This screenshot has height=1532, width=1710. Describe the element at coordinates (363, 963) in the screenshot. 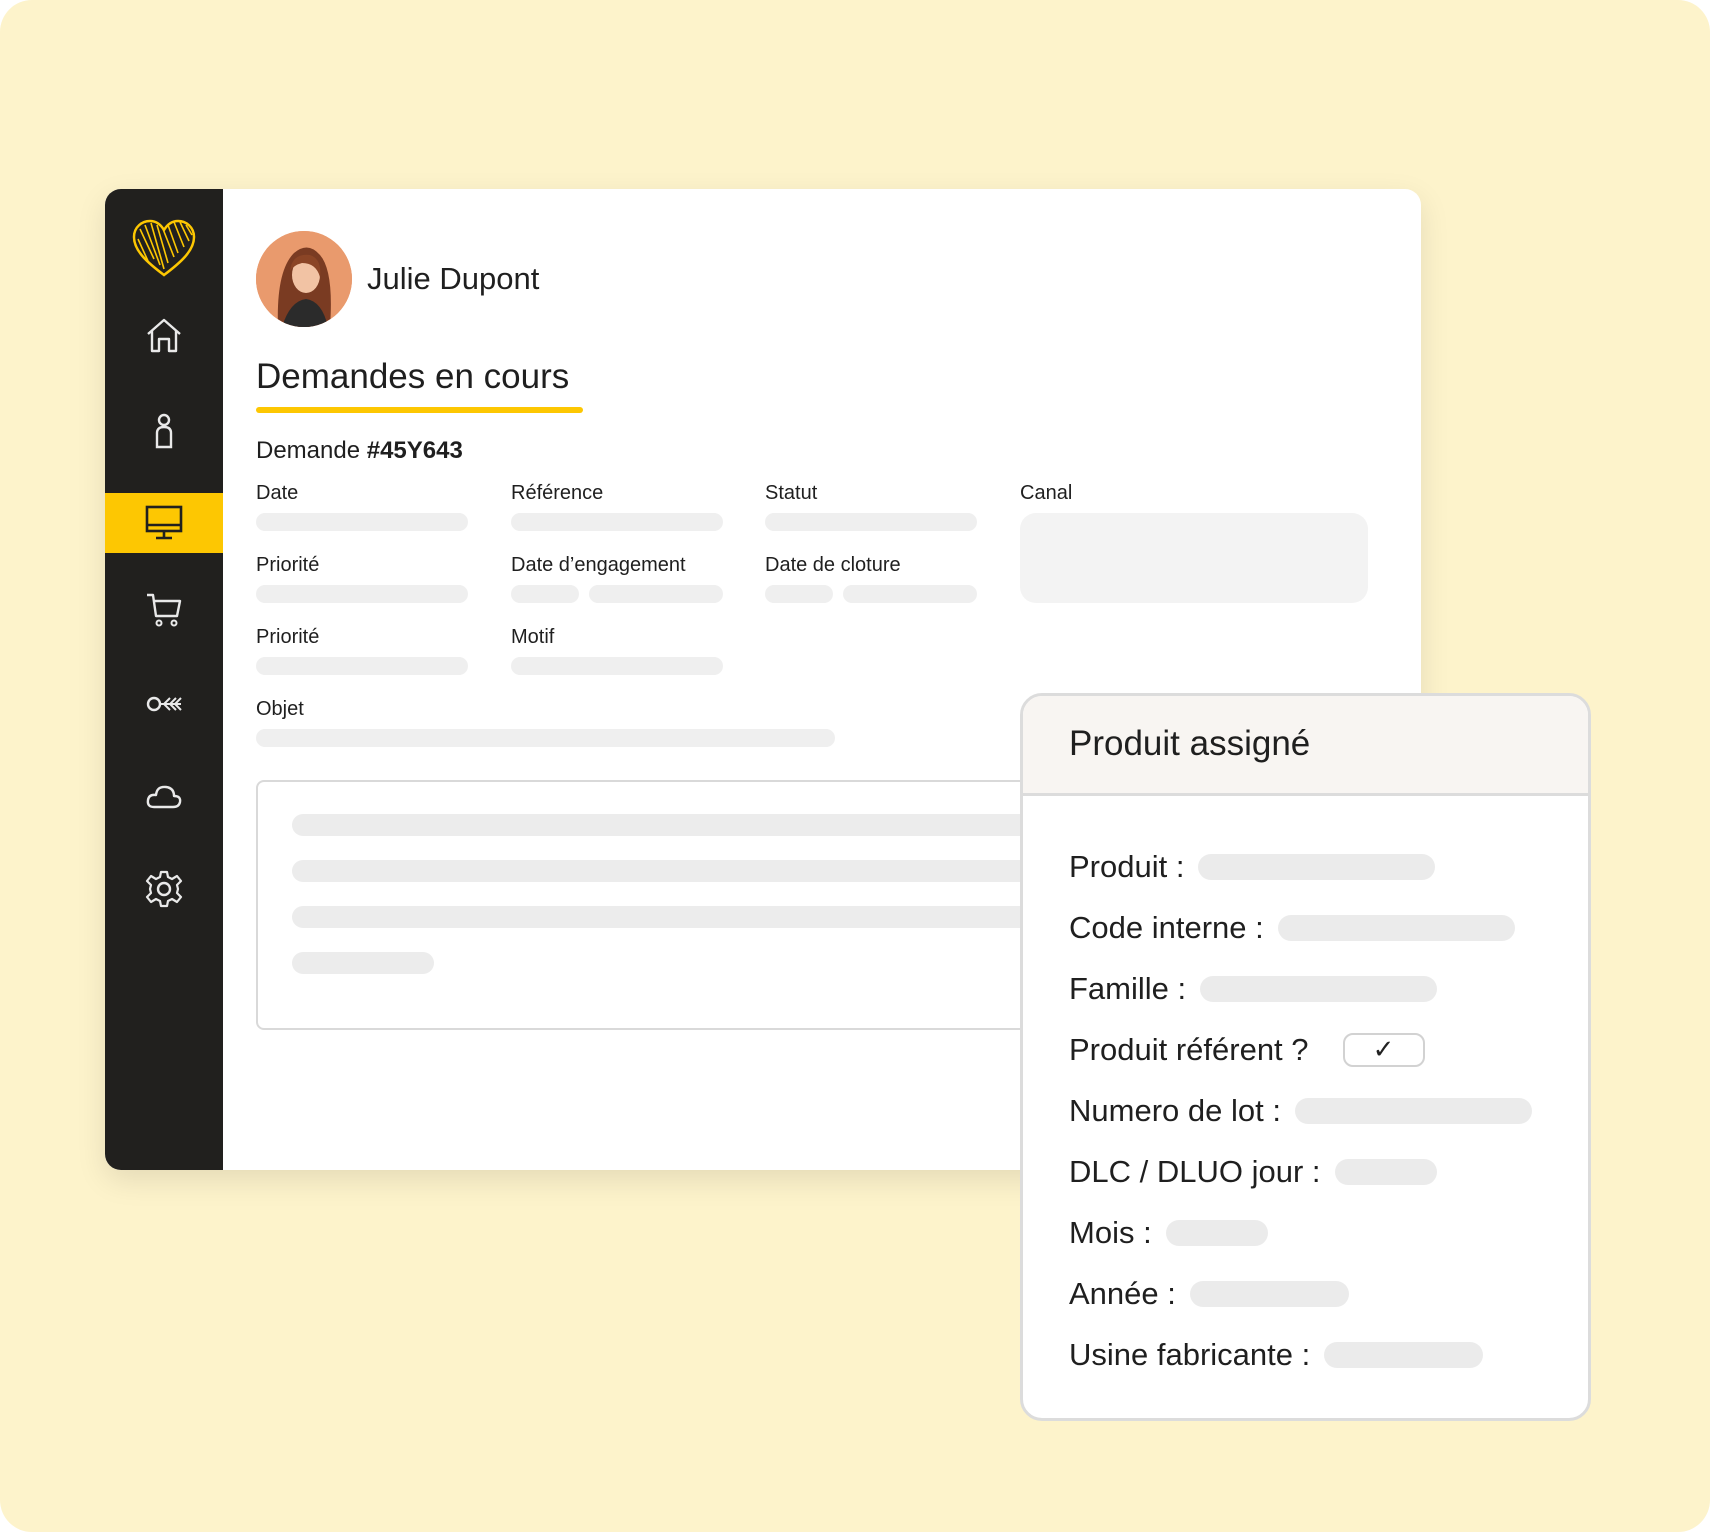

I see `text-line` at that location.